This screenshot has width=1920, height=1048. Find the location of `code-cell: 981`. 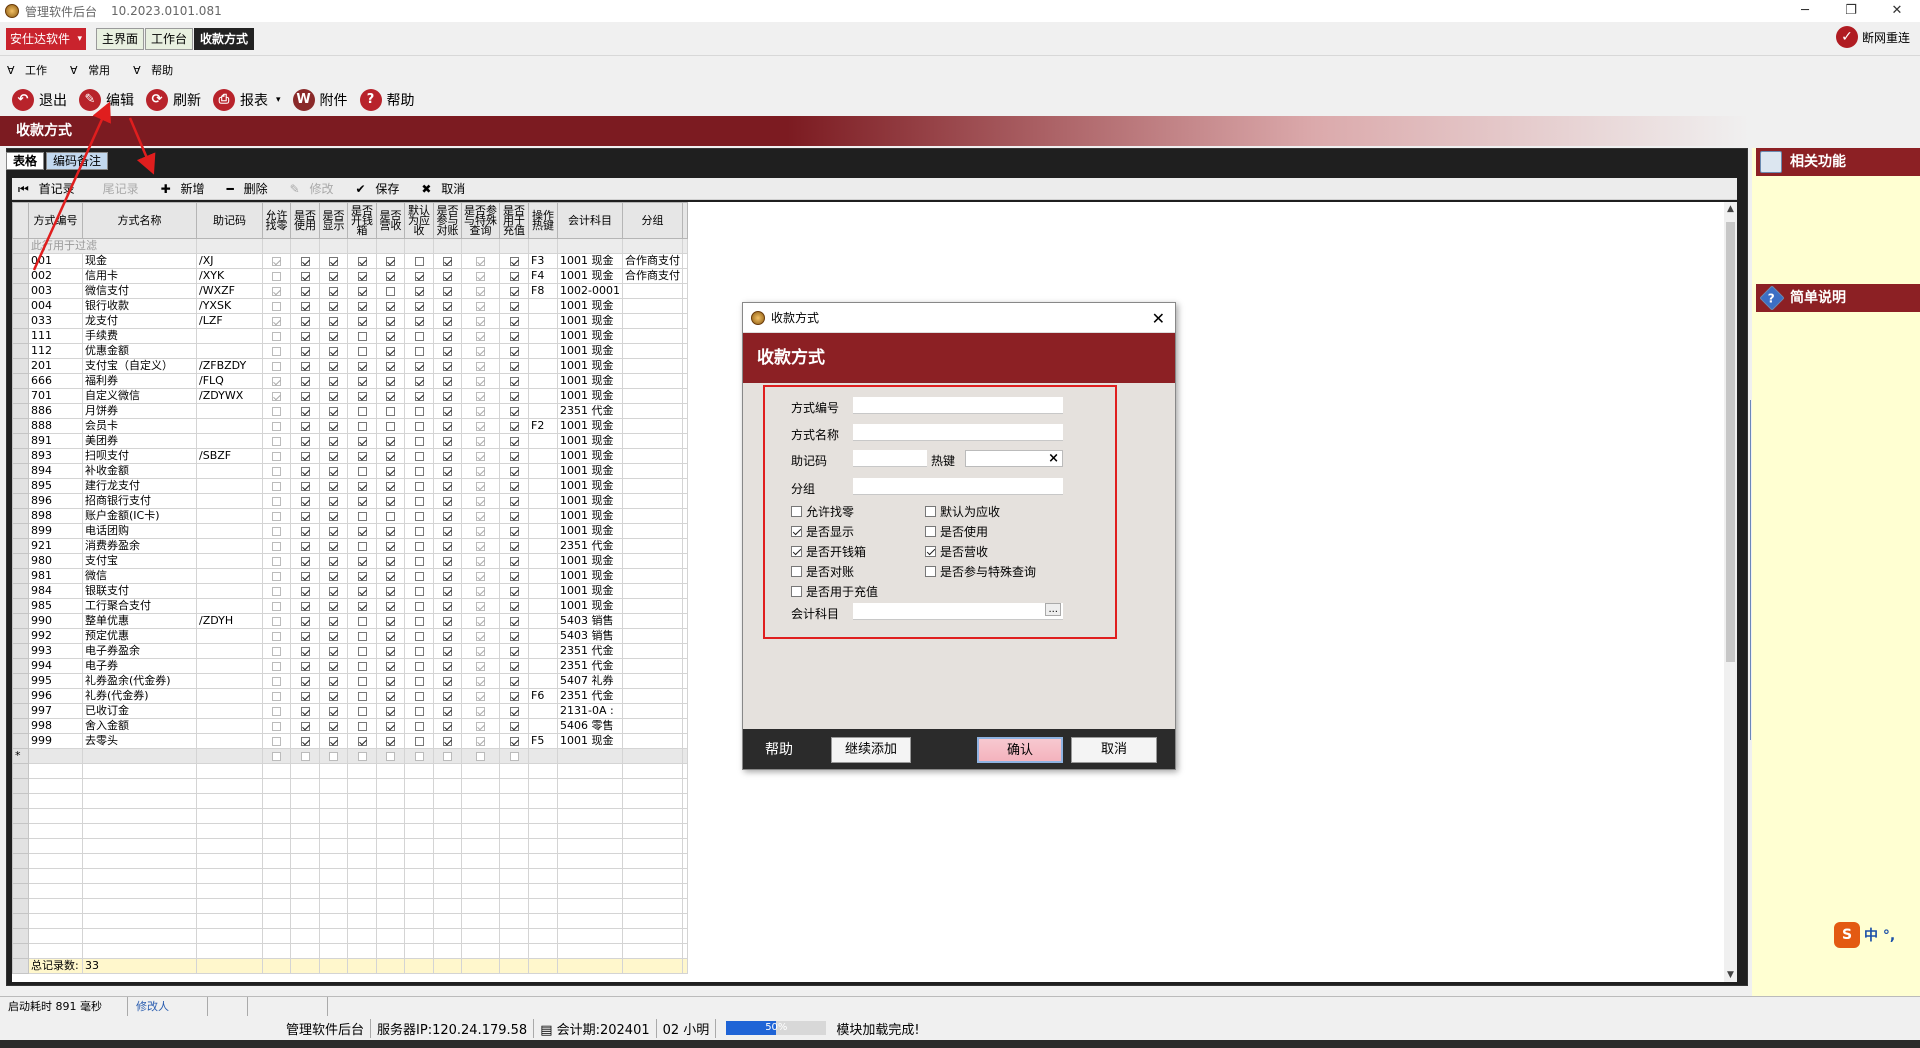

code-cell: 981 is located at coordinates (55, 576).